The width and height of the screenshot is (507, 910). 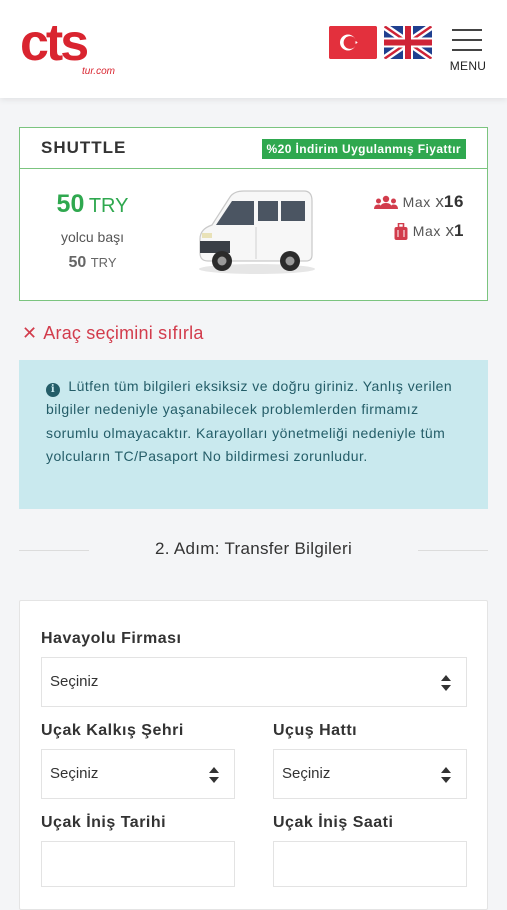 What do you see at coordinates (370, 864) in the screenshot?
I see `landing-time-input` at bounding box center [370, 864].